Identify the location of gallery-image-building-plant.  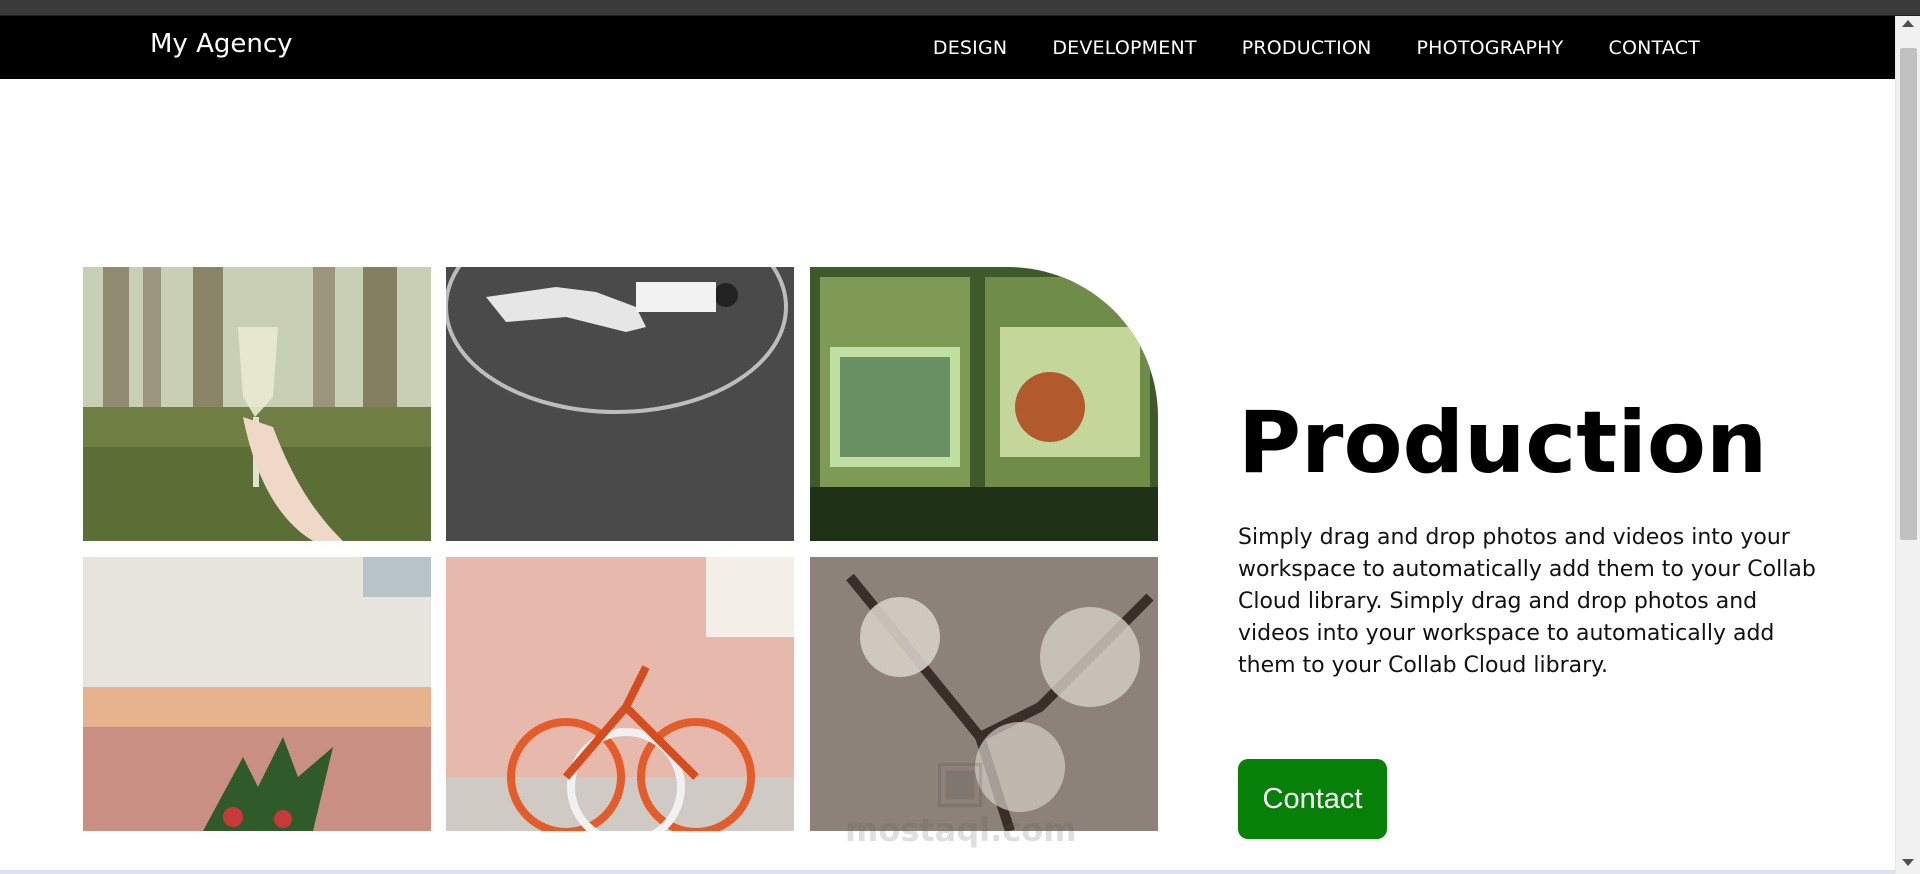
(257, 694).